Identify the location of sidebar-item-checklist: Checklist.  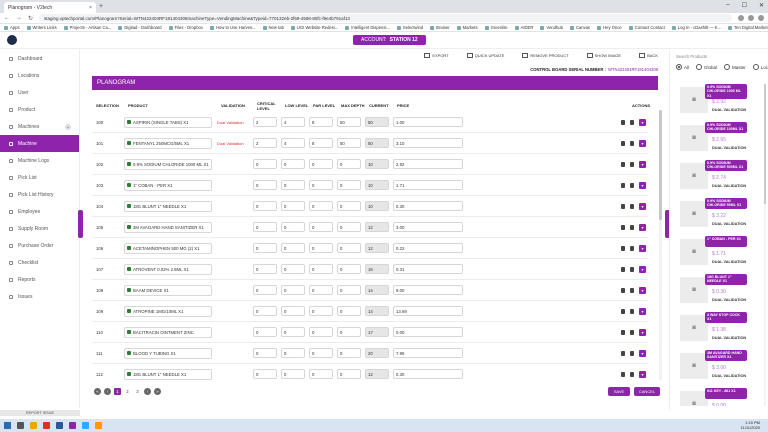
(39, 262).